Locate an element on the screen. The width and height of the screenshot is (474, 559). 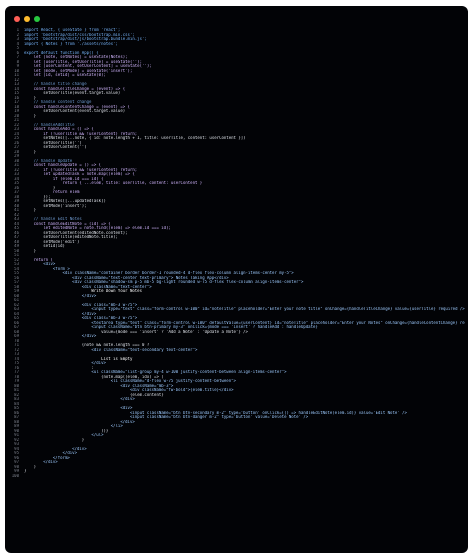
close-window-dot is located at coordinates (17, 19).